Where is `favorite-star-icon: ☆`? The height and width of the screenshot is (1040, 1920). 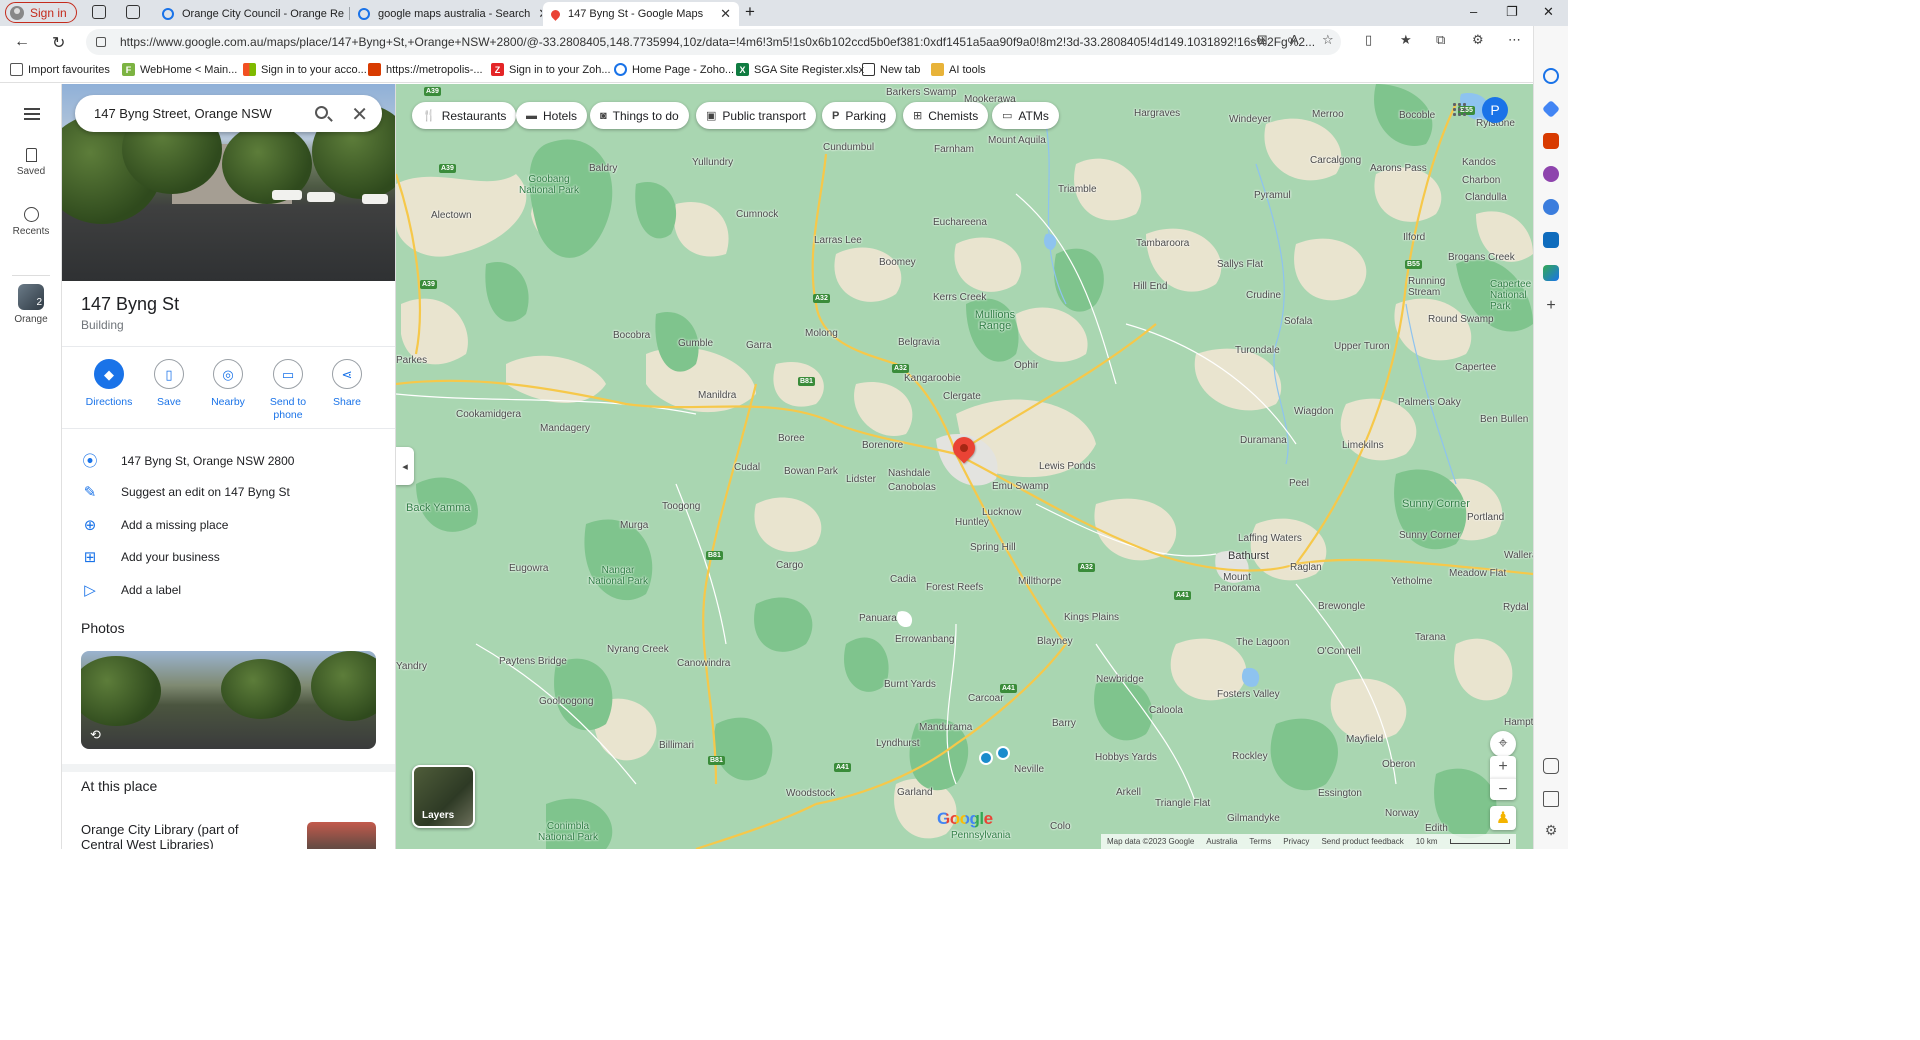
favorite-star-icon: ☆ is located at coordinates (1328, 40).